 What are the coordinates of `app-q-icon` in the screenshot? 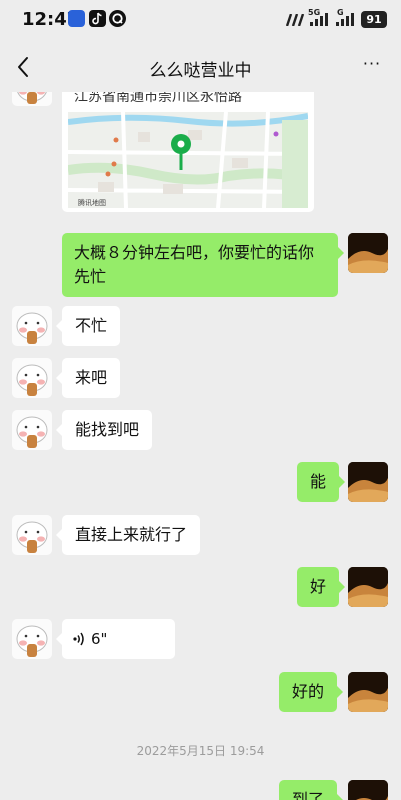 It's located at (117, 18).